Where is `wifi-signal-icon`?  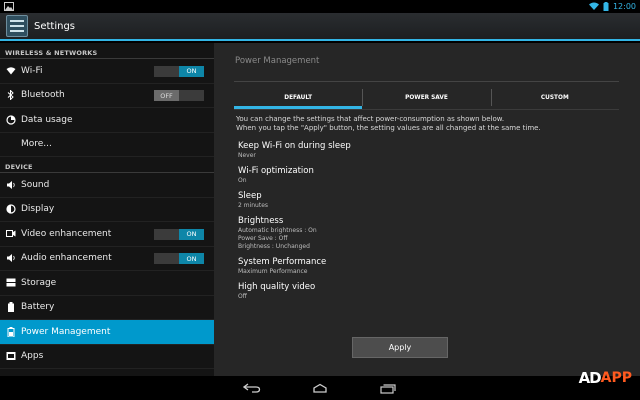 wifi-signal-icon is located at coordinates (593, 6).